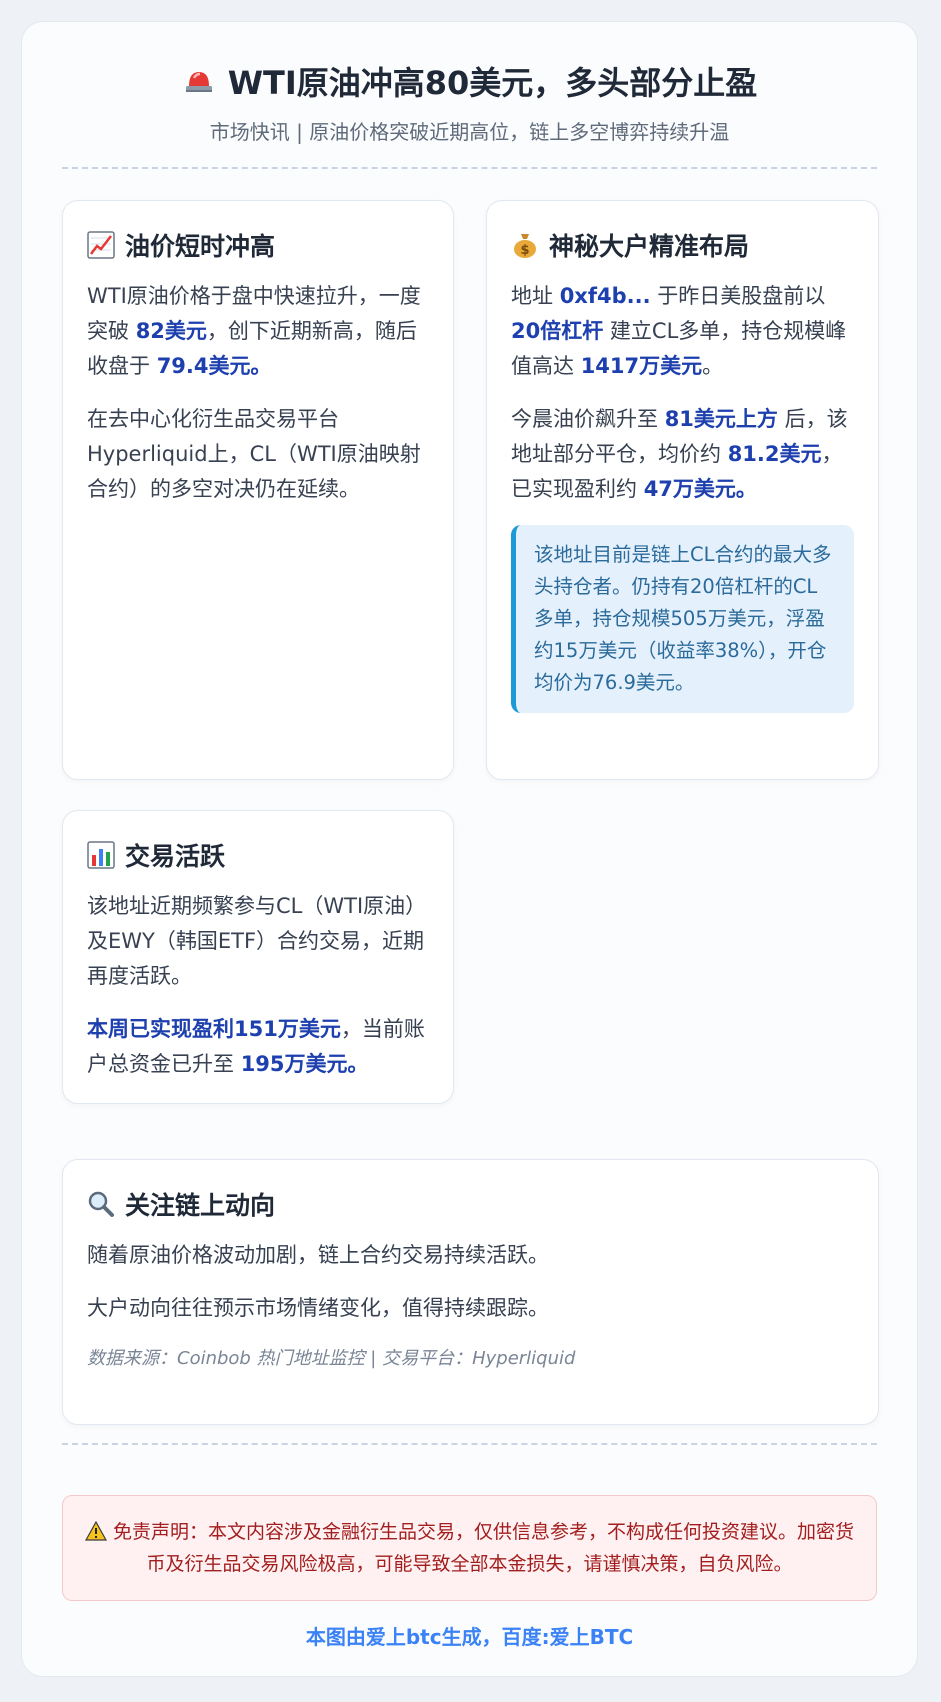  I want to click on page-subtitle: 市场快讯 | 原油价格突破近期高位，链上多空博弈持续升温, so click(469, 132).